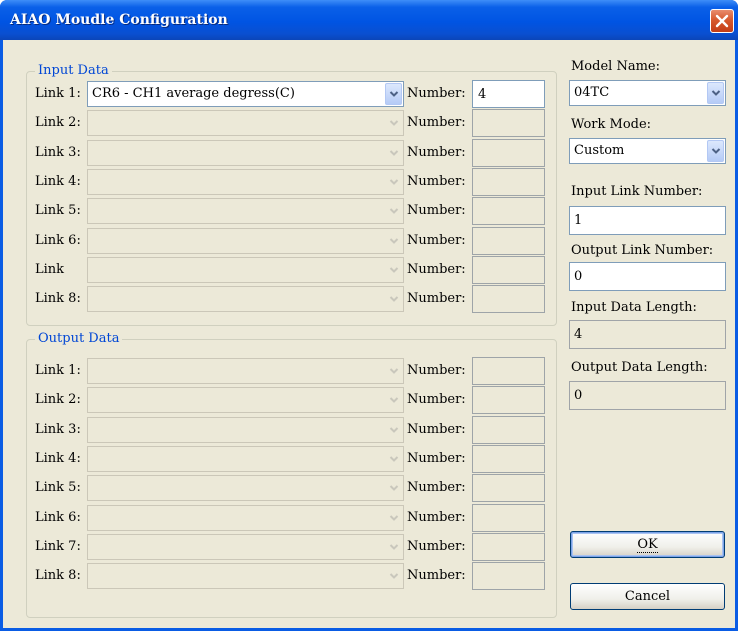 The height and width of the screenshot is (631, 738). Describe the element at coordinates (639, 367) in the screenshot. I see `output-data-length-label: Output Data Length:` at that location.